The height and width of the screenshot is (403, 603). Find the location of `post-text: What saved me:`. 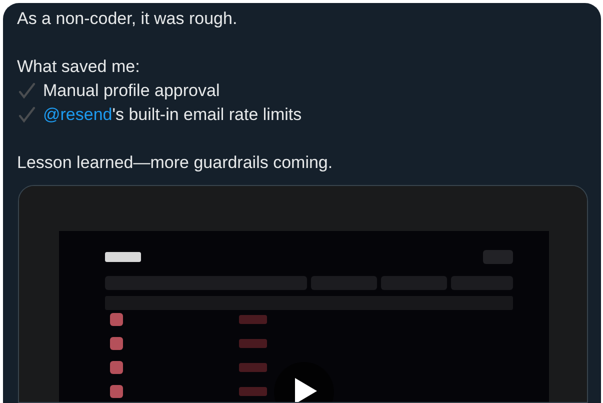

post-text: What saved me: is located at coordinates (78, 67).